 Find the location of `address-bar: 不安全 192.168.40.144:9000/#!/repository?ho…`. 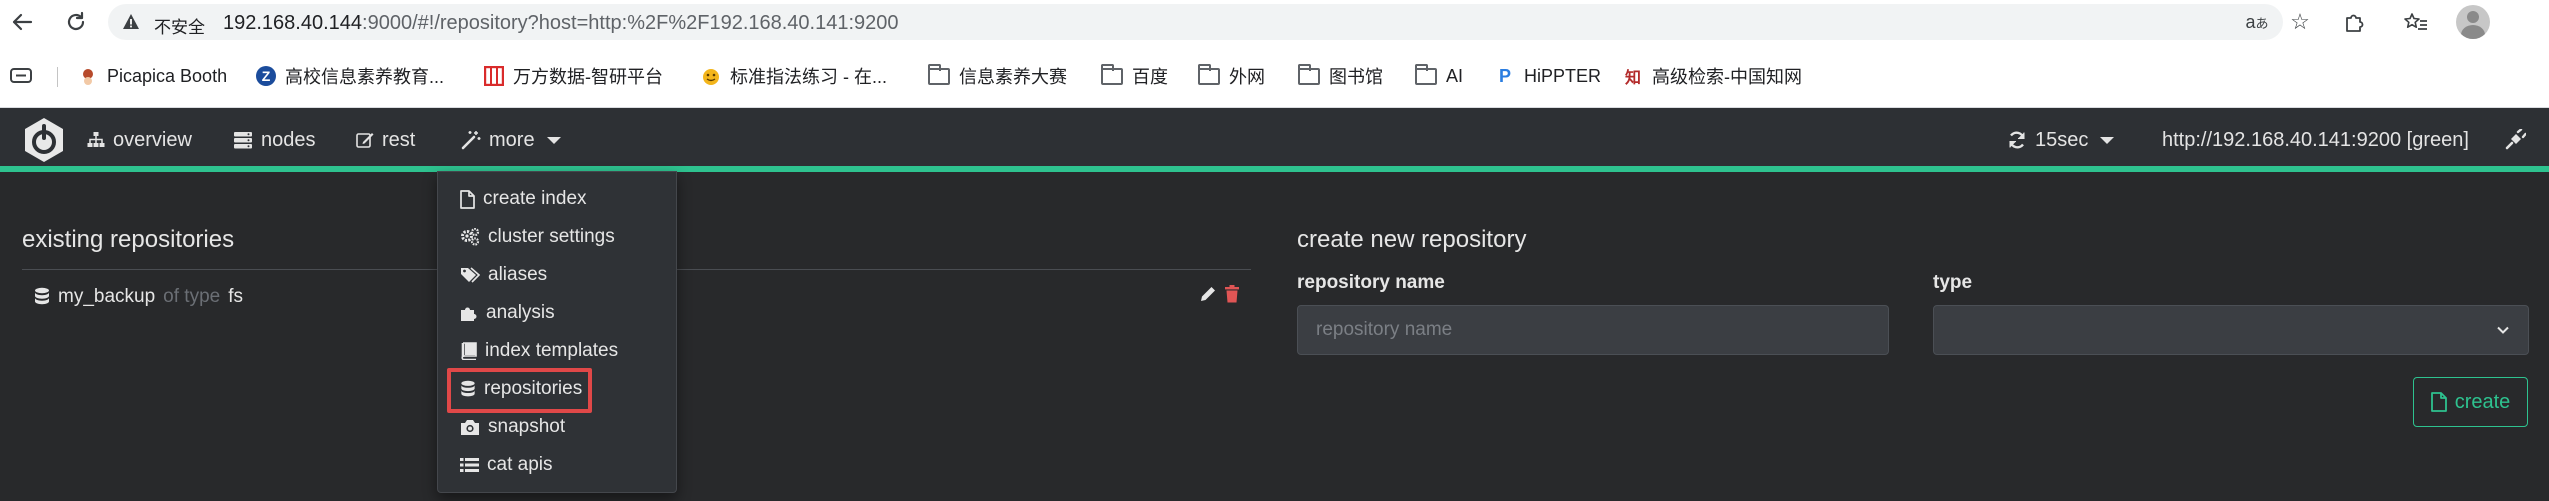

address-bar: 不安全 192.168.40.144:9000/#!/repository?ho… is located at coordinates (1195, 22).